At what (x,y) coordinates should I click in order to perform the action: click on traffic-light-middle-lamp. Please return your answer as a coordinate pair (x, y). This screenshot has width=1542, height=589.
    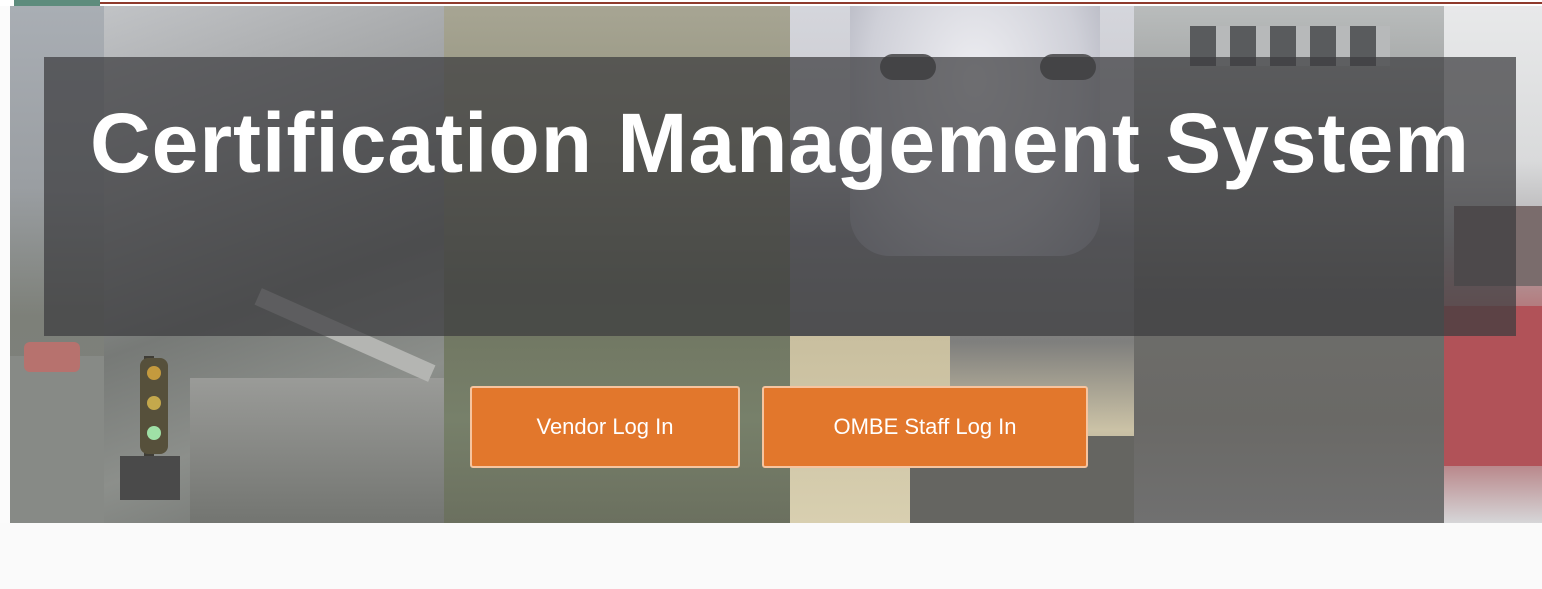
    Looking at the image, I should click on (154, 403).